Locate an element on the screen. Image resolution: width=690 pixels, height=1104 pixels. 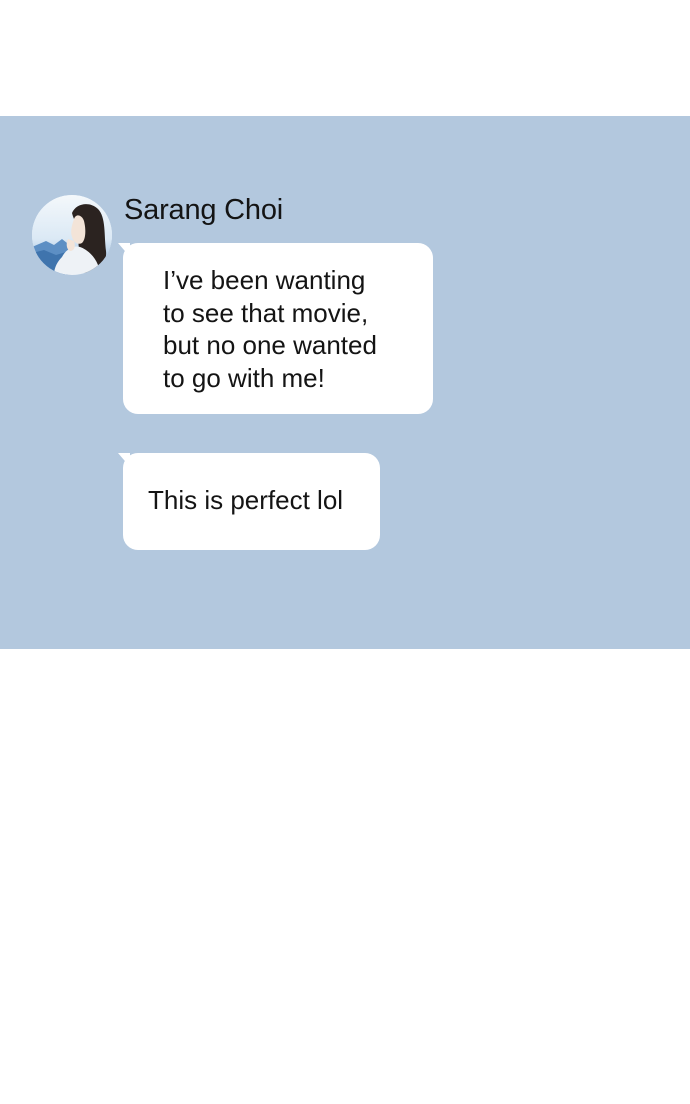
avatar-image is located at coordinates (72, 235).